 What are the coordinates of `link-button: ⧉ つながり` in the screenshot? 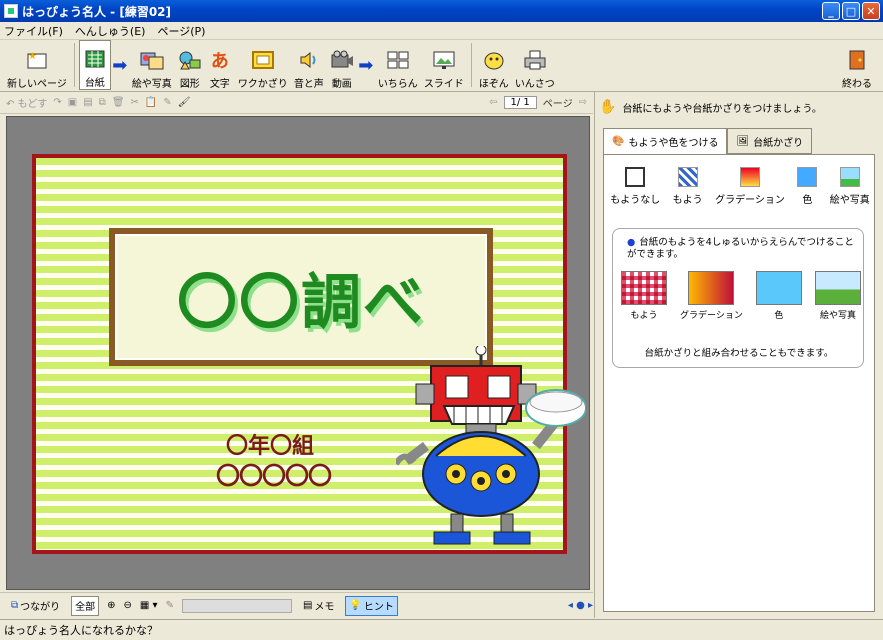 It's located at (35, 606).